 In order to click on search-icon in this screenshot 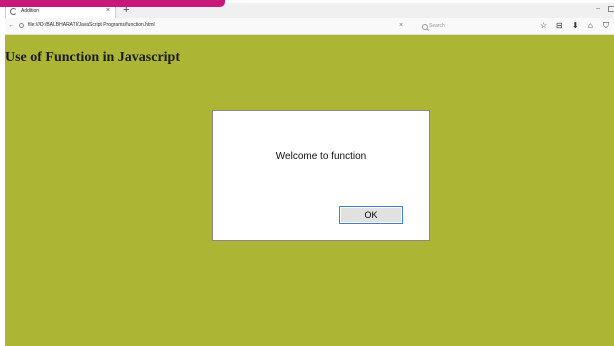, I will do `click(425, 27)`.